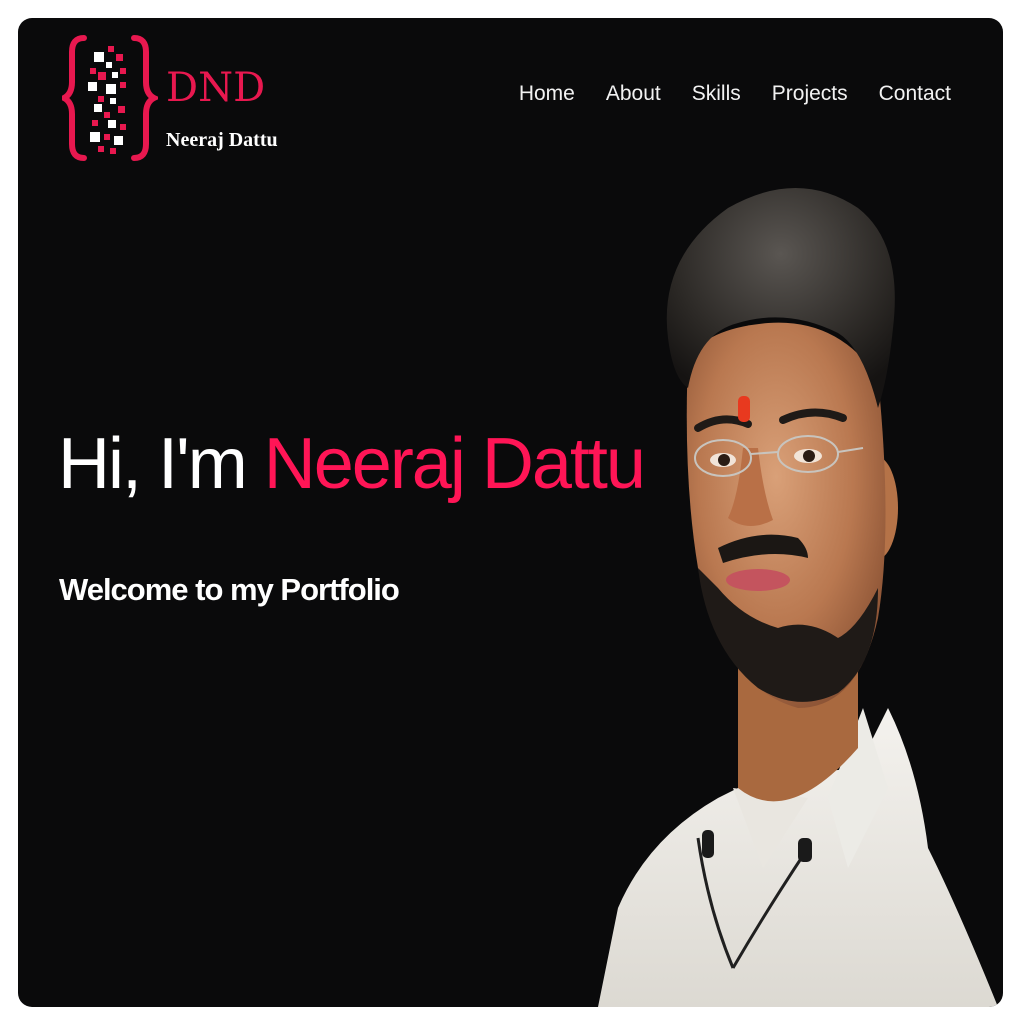 The width and height of the screenshot is (1024, 1024). Describe the element at coordinates (222, 140) in the screenshot. I see `brand-name: Neeraj Dattu` at that location.